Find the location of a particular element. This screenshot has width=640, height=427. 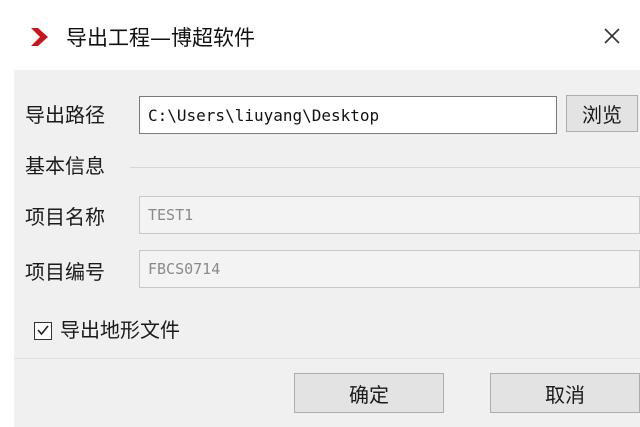

browse-button: 浏览 is located at coordinates (602, 113).